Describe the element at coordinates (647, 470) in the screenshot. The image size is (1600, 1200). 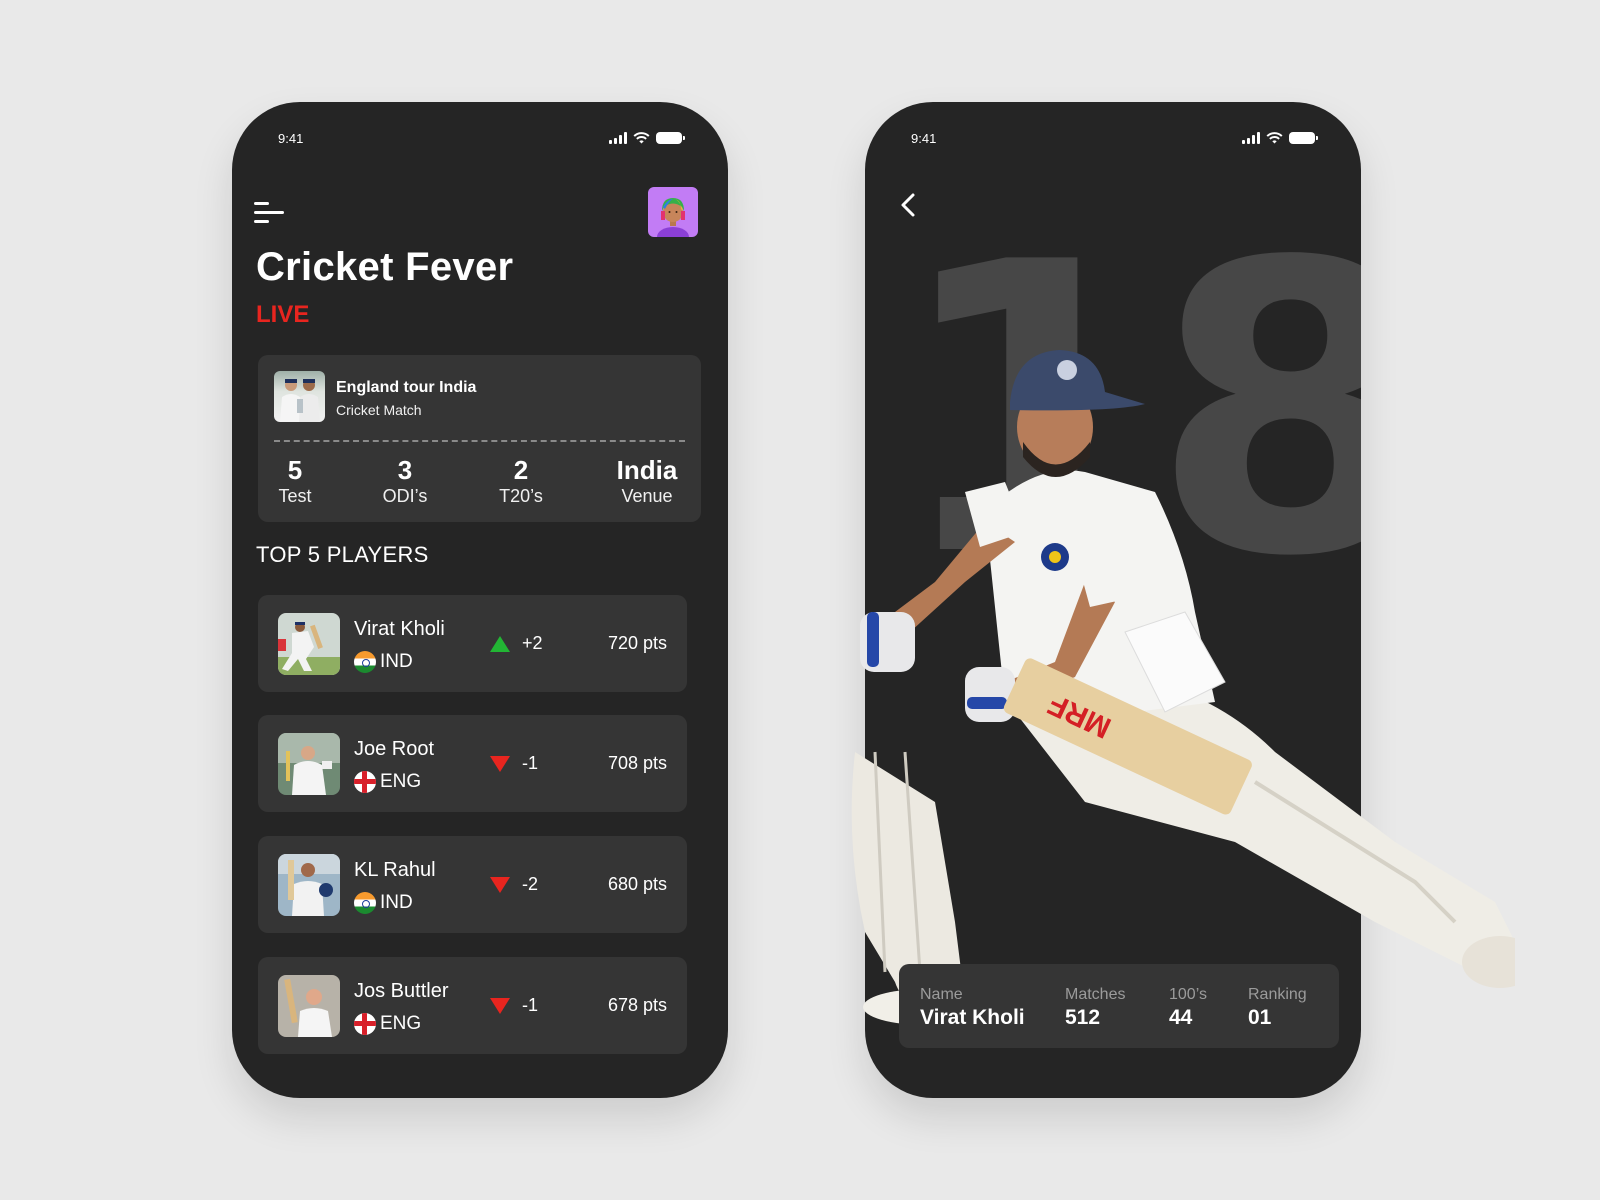
I see `stat-value: India` at that location.